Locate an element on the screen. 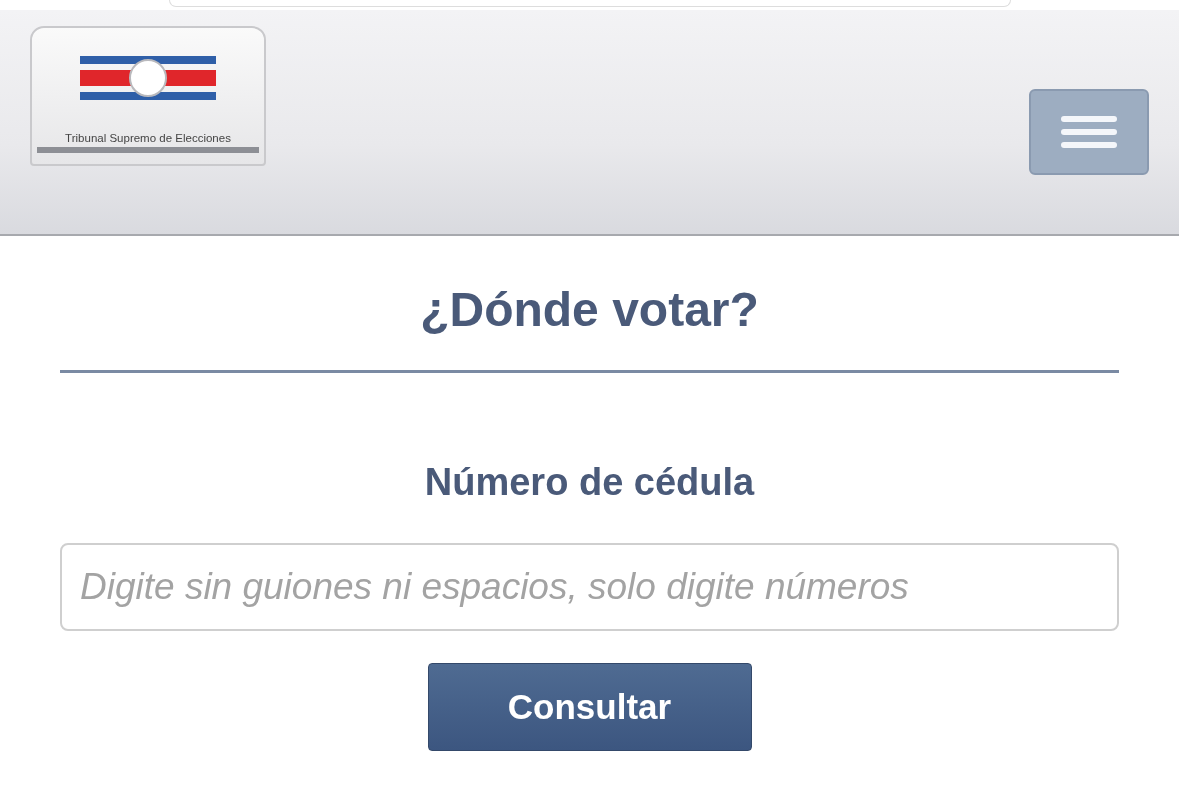 The width and height of the screenshot is (1179, 793). page-title: ¿Dónde votar? is located at coordinates (589, 310).